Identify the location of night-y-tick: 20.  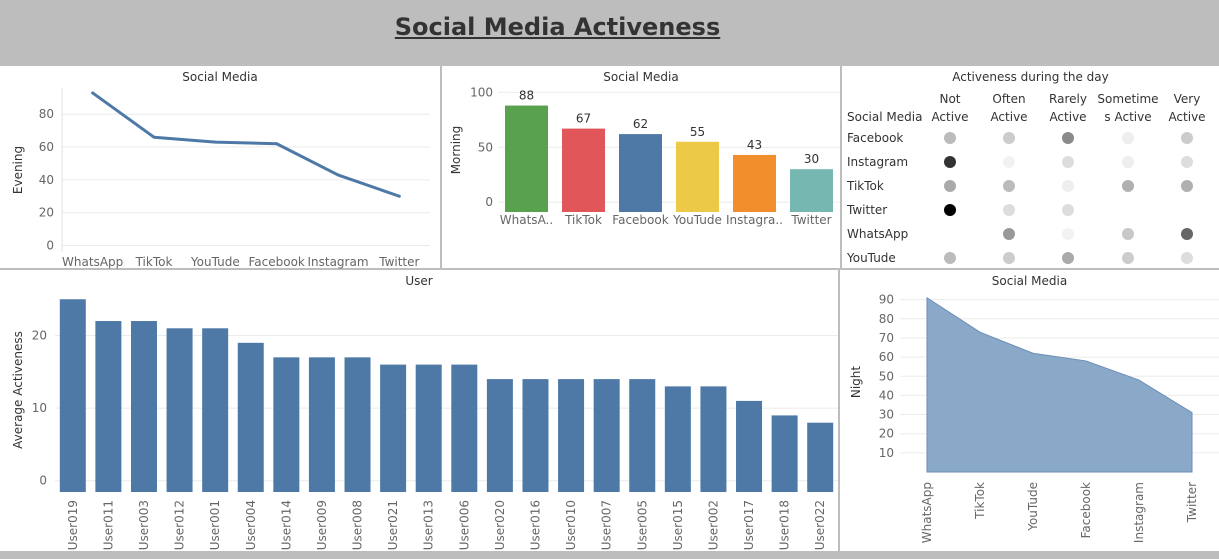
(886, 434).